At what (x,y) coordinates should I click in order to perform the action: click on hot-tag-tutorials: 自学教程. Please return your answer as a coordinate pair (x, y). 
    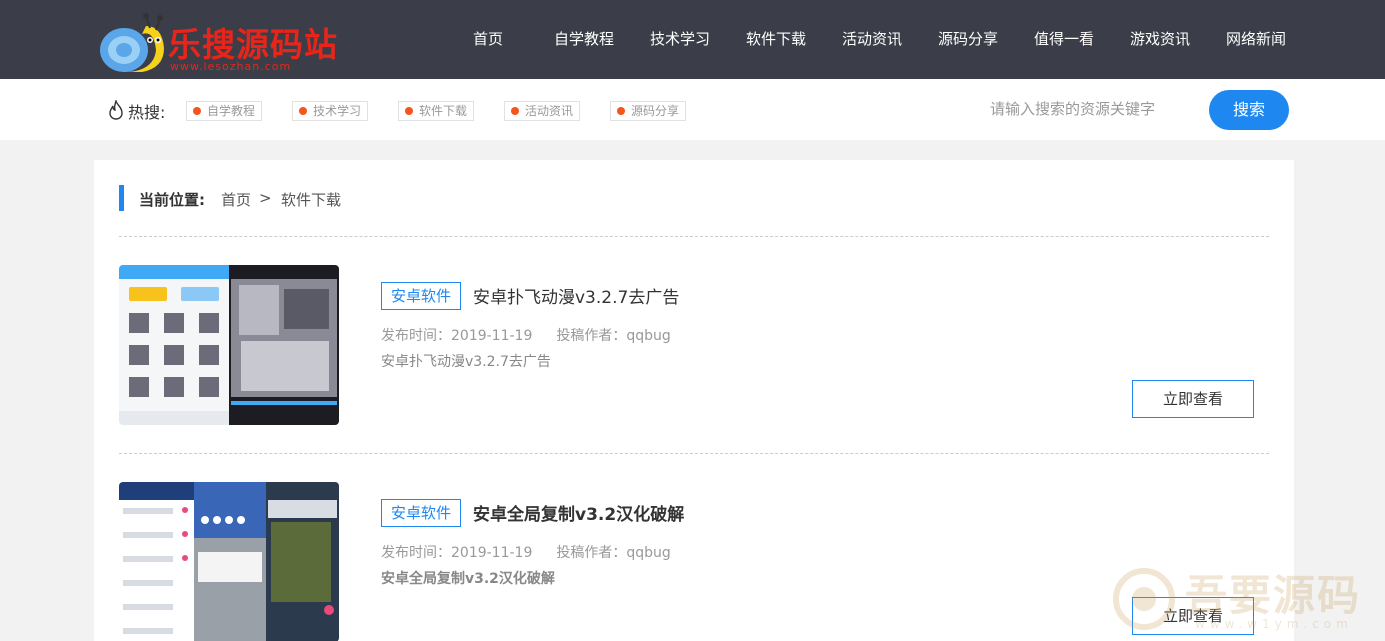
    Looking at the image, I should click on (224, 111).